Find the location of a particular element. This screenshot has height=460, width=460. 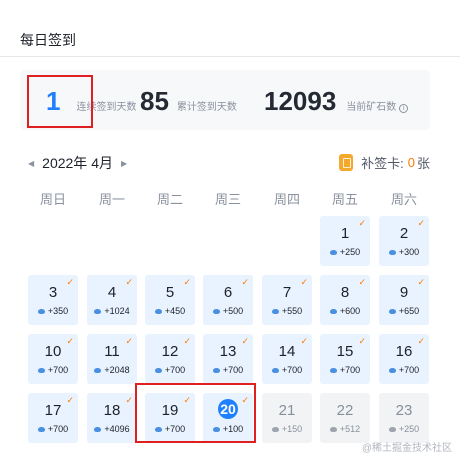

calendar-day: 3 +350 ✓ is located at coordinates (53, 300).